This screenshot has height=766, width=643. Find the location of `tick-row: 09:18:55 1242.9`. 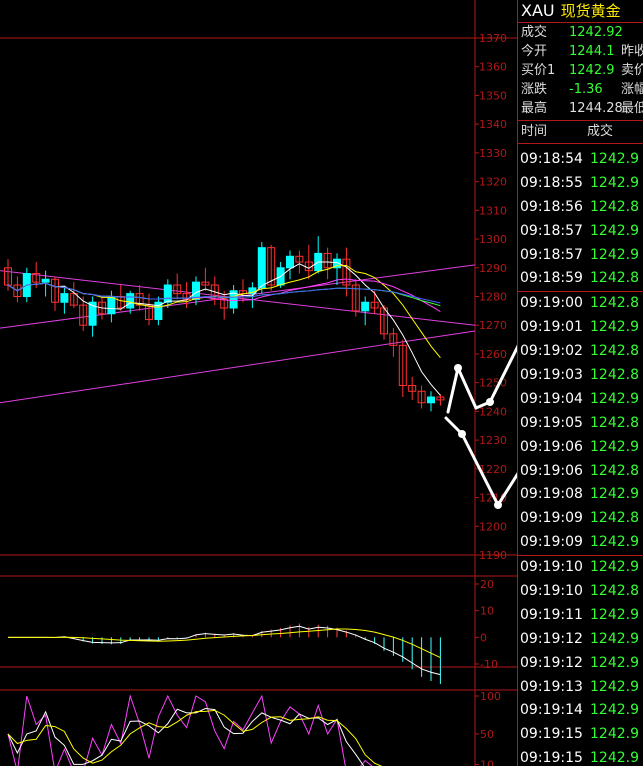

tick-row: 09:18:55 1242.9 is located at coordinates (580, 184).